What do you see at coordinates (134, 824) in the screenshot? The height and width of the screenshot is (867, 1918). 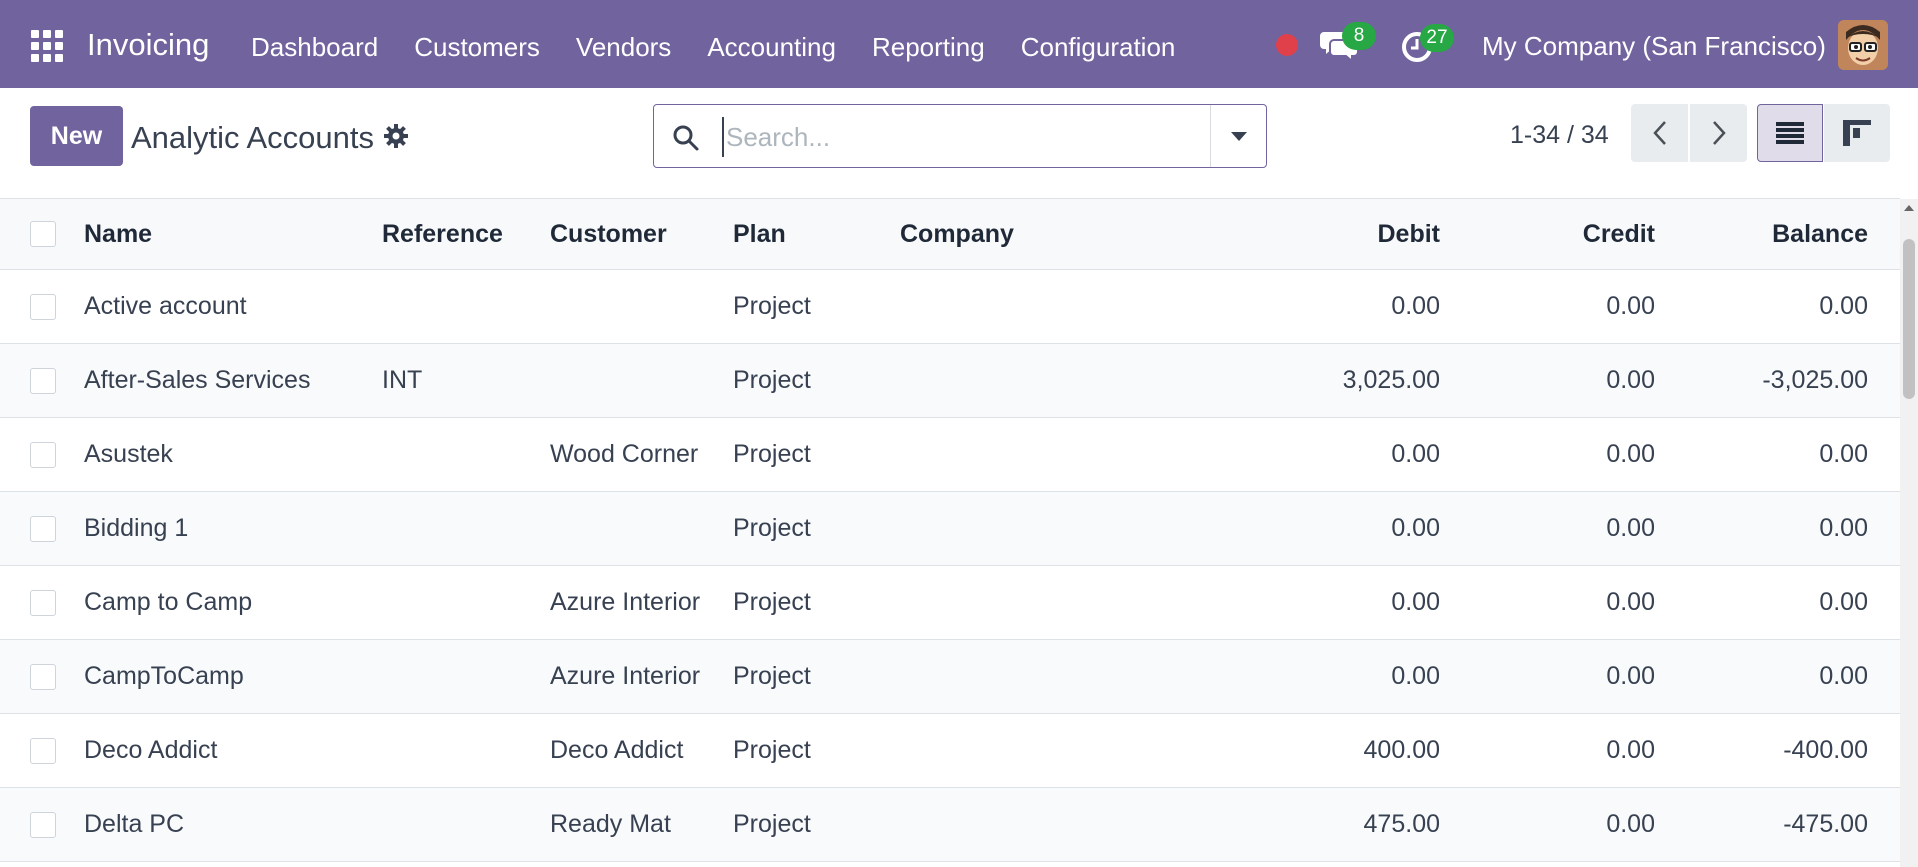 I see `cell-name: Delta PC` at bounding box center [134, 824].